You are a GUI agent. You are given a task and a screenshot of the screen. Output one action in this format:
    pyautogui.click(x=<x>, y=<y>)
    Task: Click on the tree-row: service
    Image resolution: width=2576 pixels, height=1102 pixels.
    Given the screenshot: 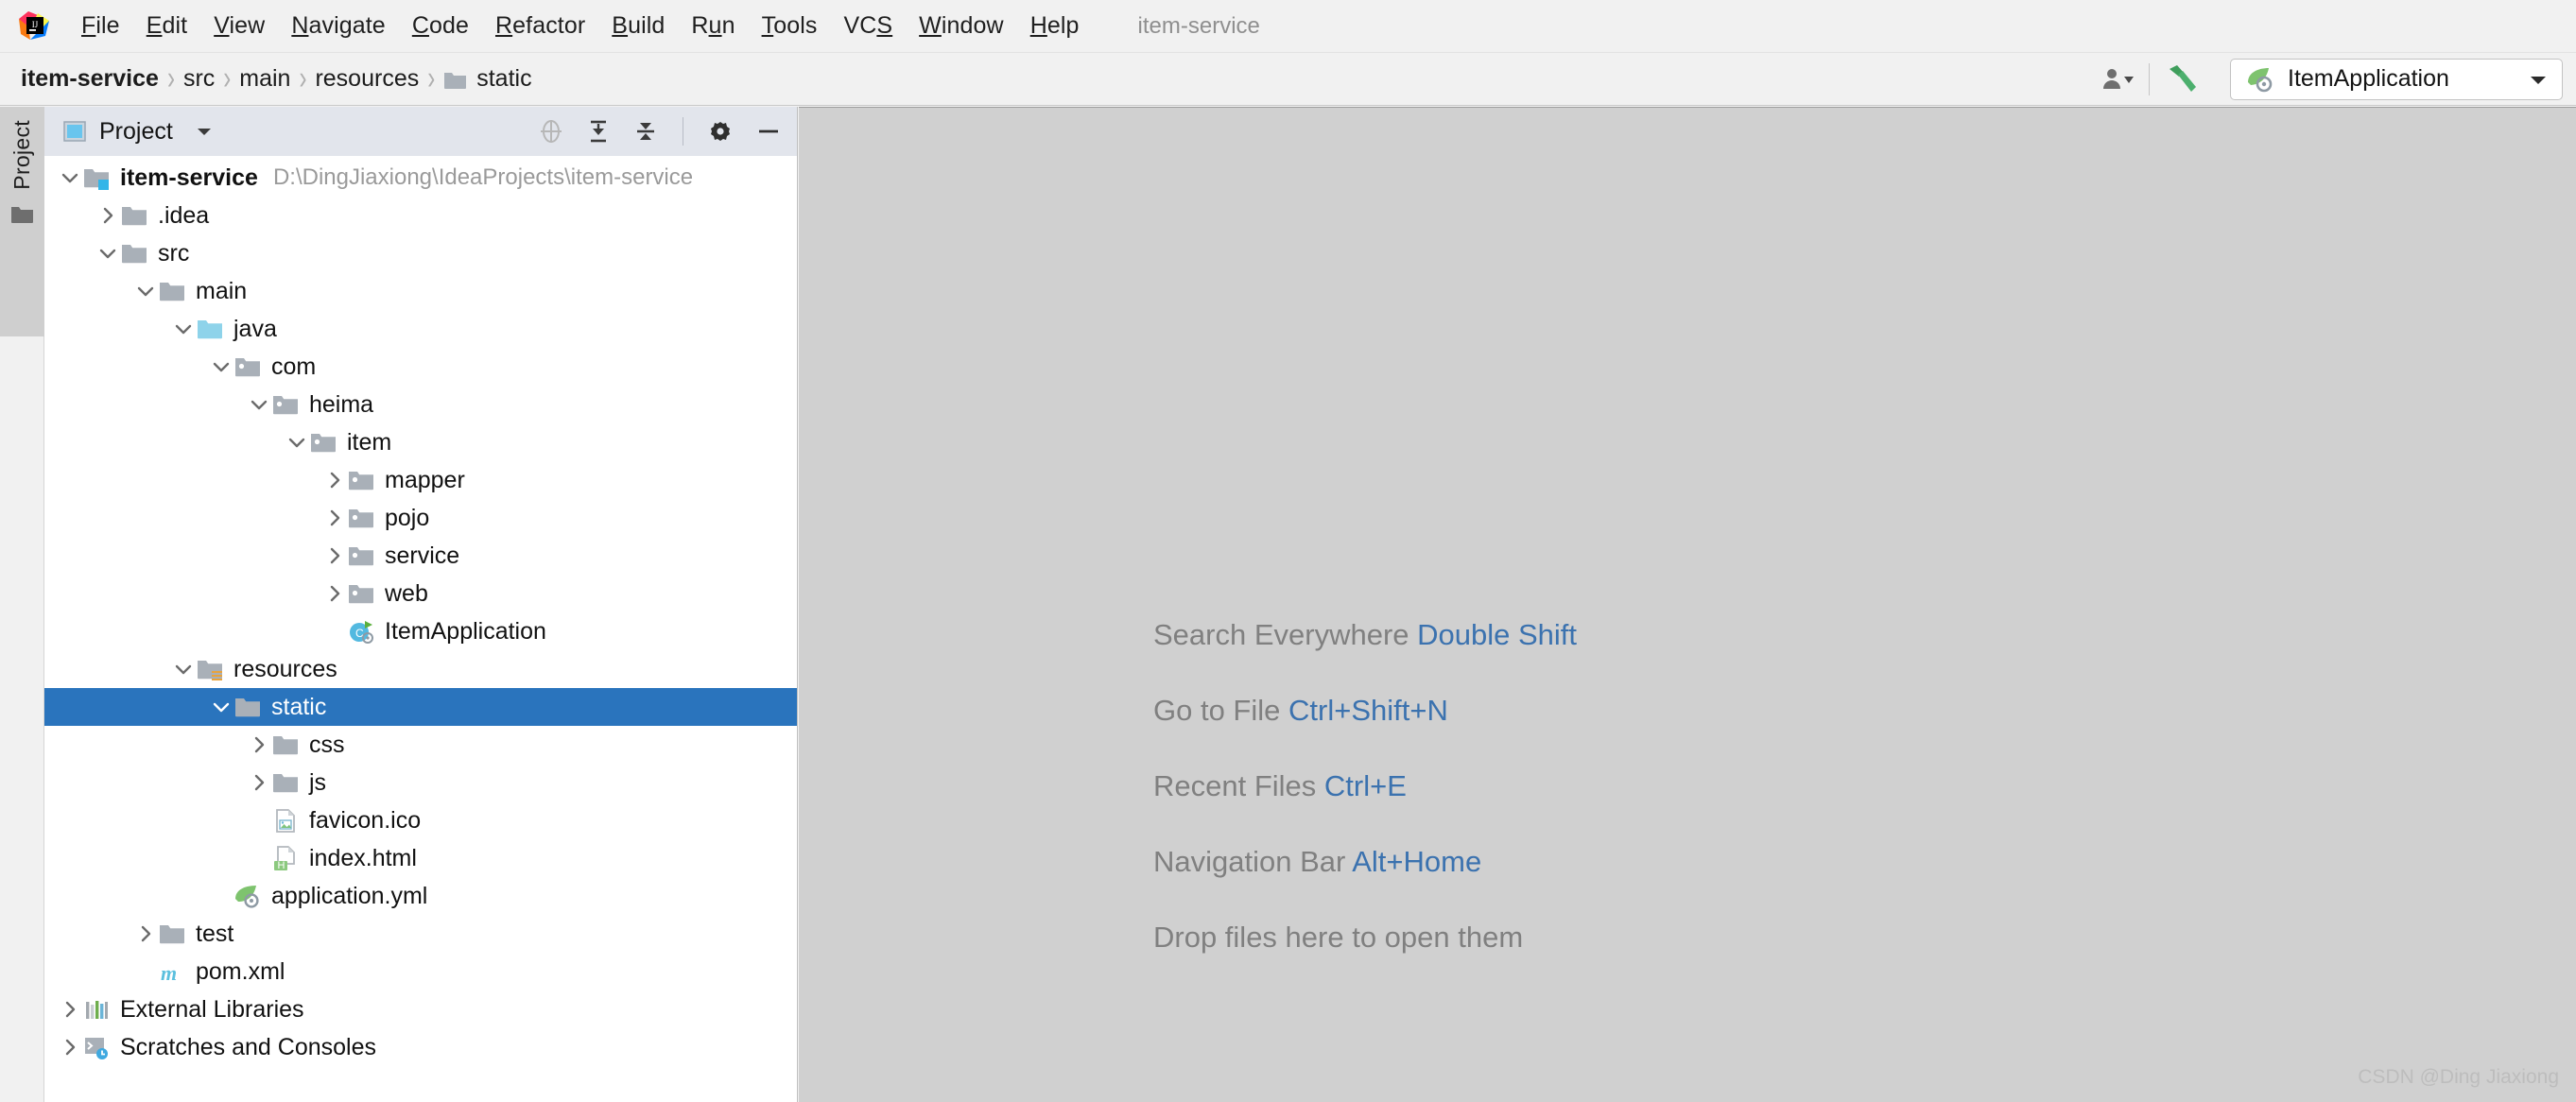 What is the action you would take?
    pyautogui.click(x=420, y=556)
    